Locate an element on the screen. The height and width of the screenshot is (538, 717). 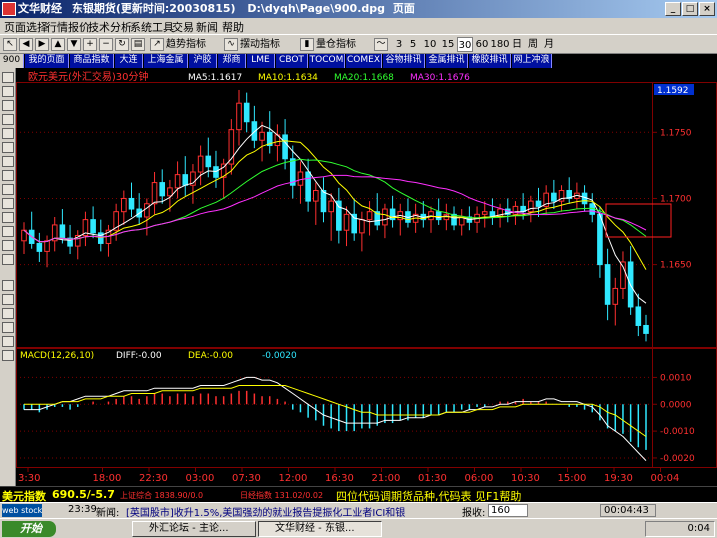
draw-gann-icon is located at coordinates (8, 203).